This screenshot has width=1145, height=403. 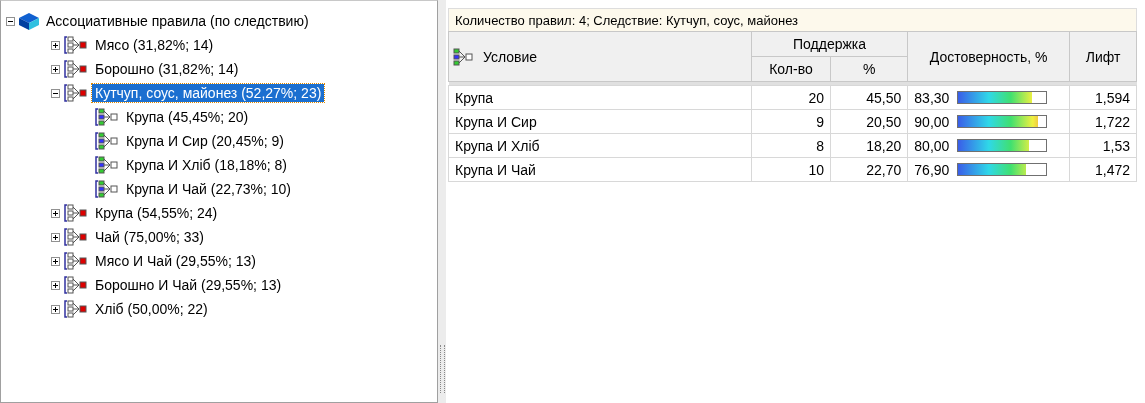 What do you see at coordinates (932, 169) in the screenshot?
I see `confidence-value: 76,90` at bounding box center [932, 169].